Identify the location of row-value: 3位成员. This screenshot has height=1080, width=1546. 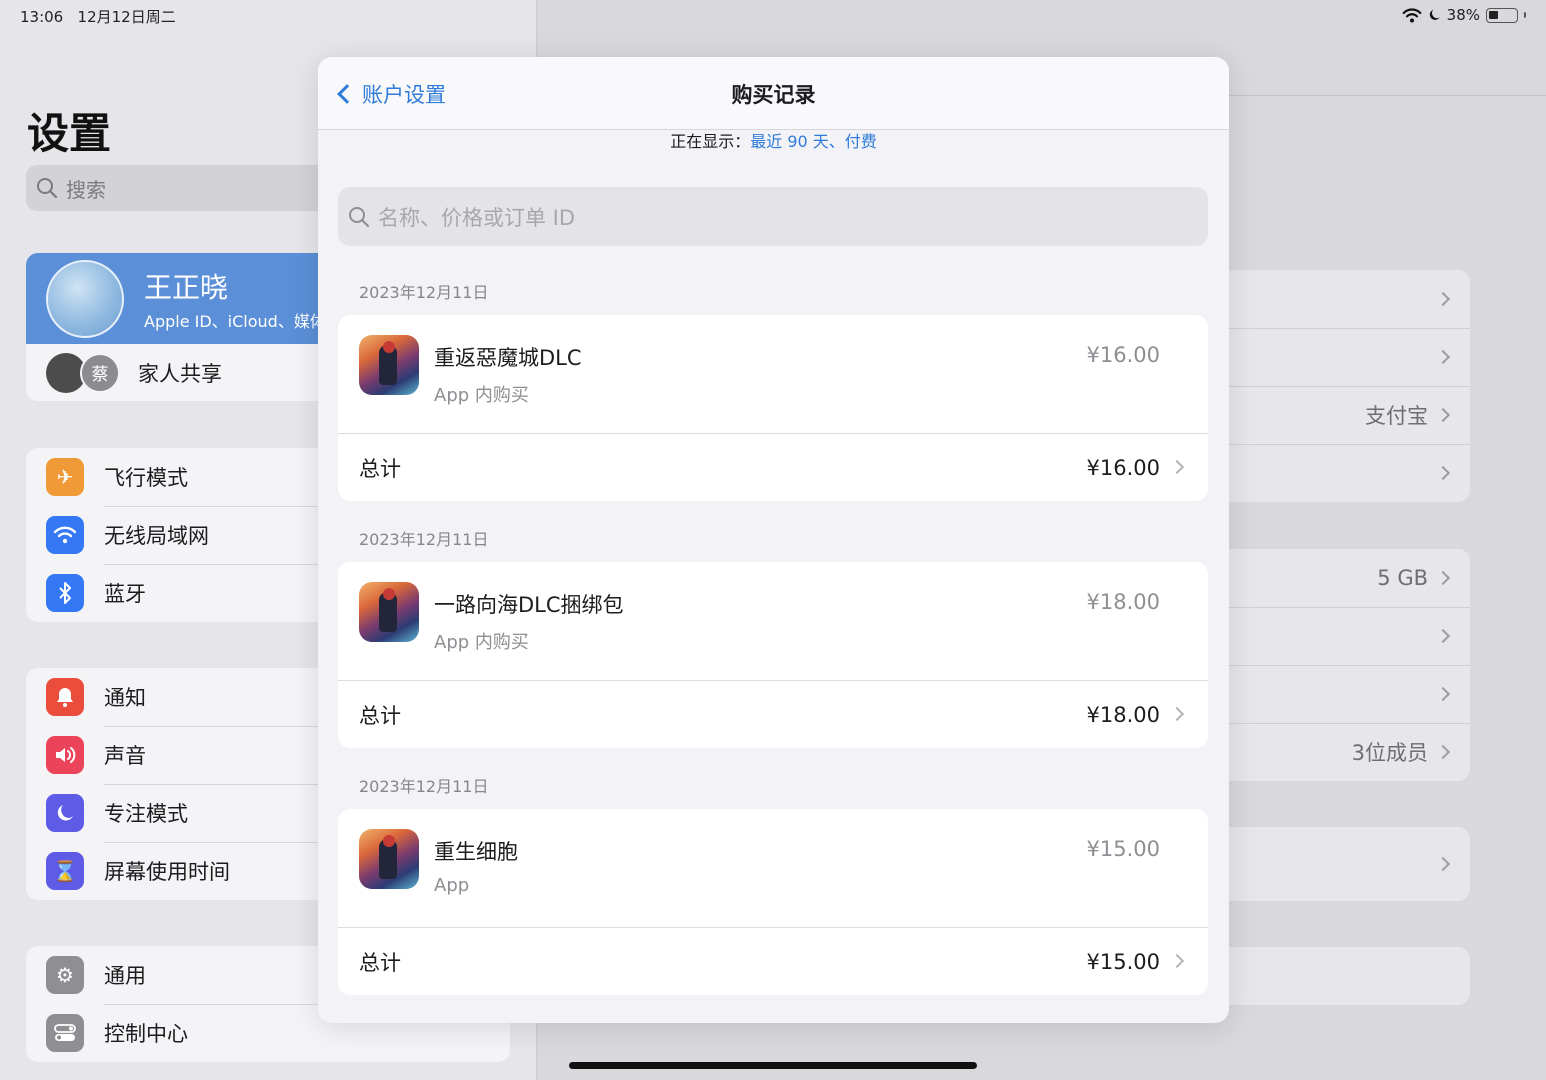
(1389, 753).